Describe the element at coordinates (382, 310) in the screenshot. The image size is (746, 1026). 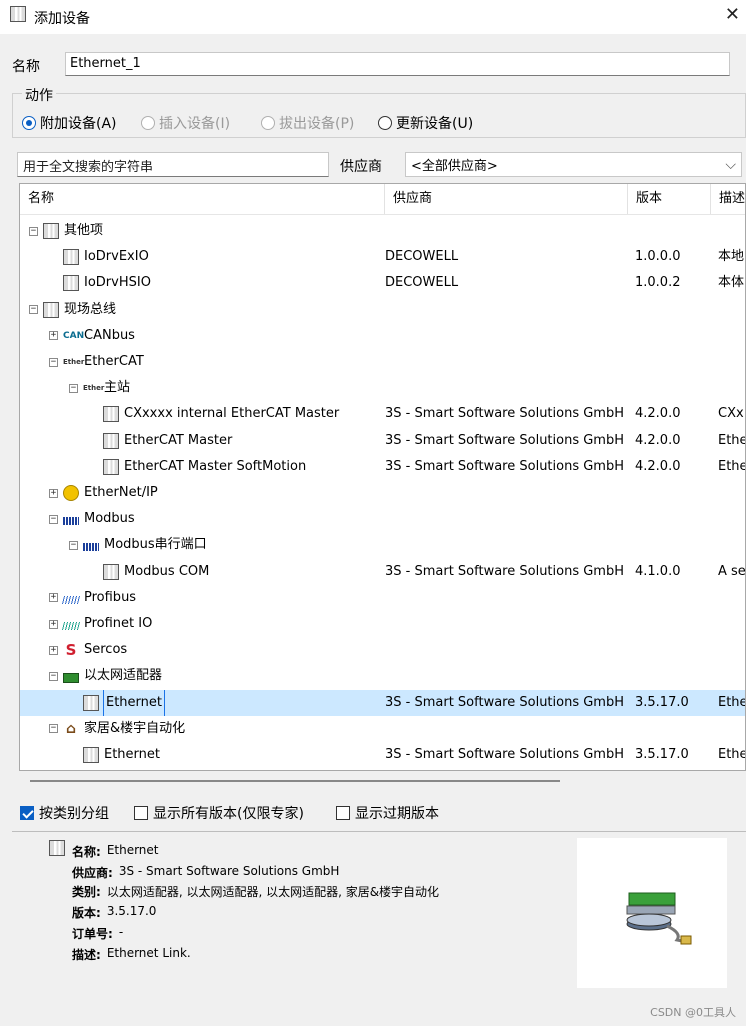
I see `tree-row: − 现场总线` at that location.